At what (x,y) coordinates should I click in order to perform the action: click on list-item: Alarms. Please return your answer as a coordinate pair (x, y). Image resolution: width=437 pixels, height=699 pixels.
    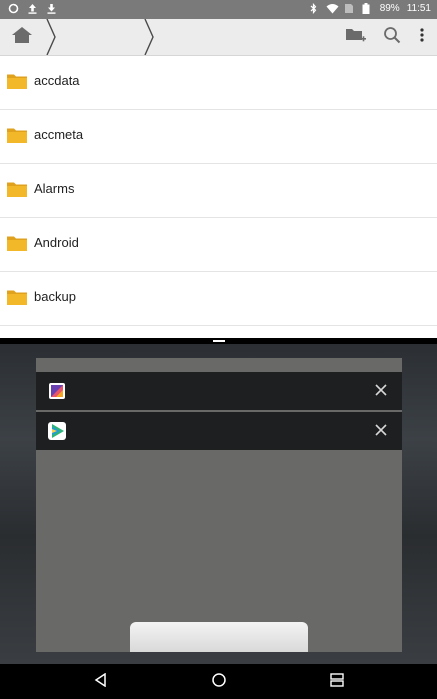
    Looking at the image, I should click on (218, 191).